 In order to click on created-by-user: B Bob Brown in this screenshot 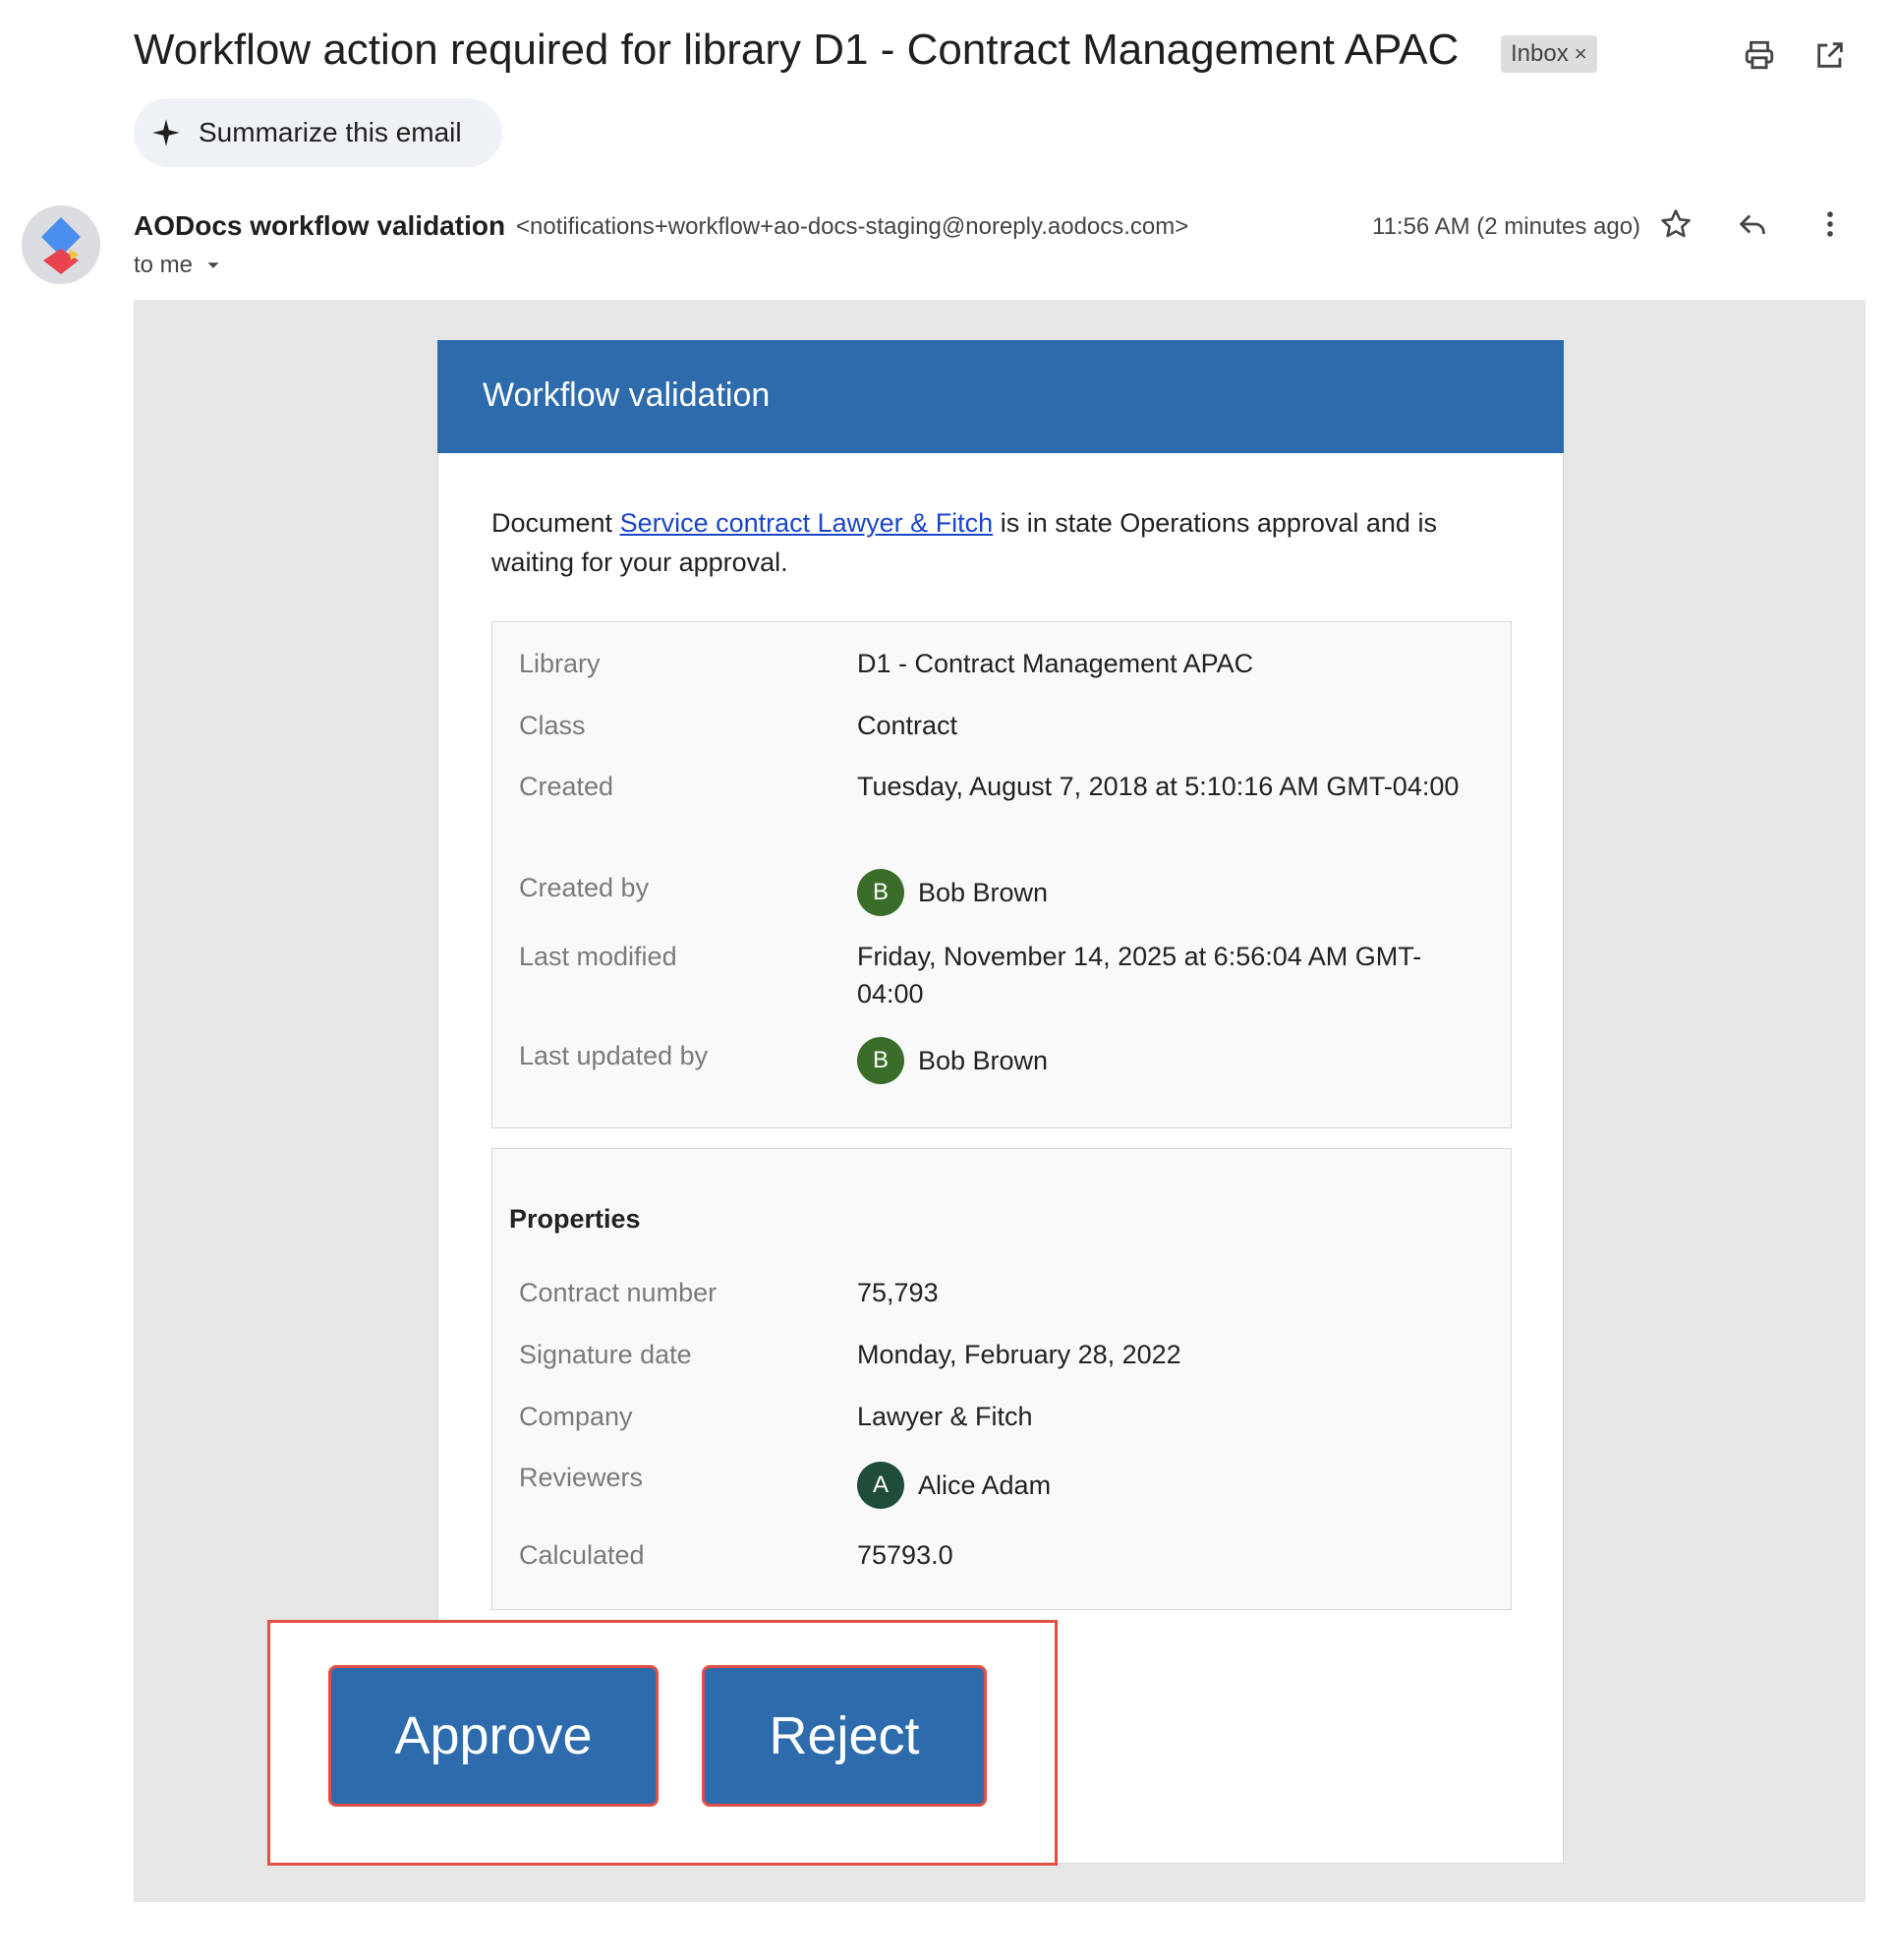, I will do `click(952, 893)`.